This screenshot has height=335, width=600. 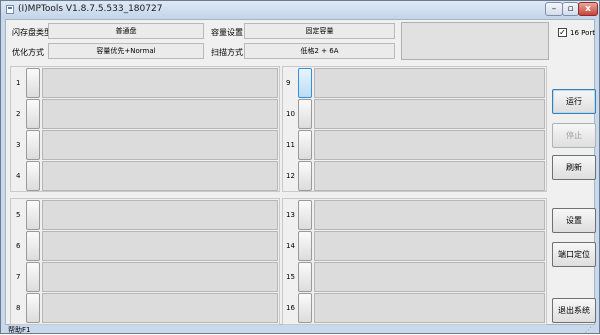 I want to click on port-slot: 14, so click(x=414, y=246).